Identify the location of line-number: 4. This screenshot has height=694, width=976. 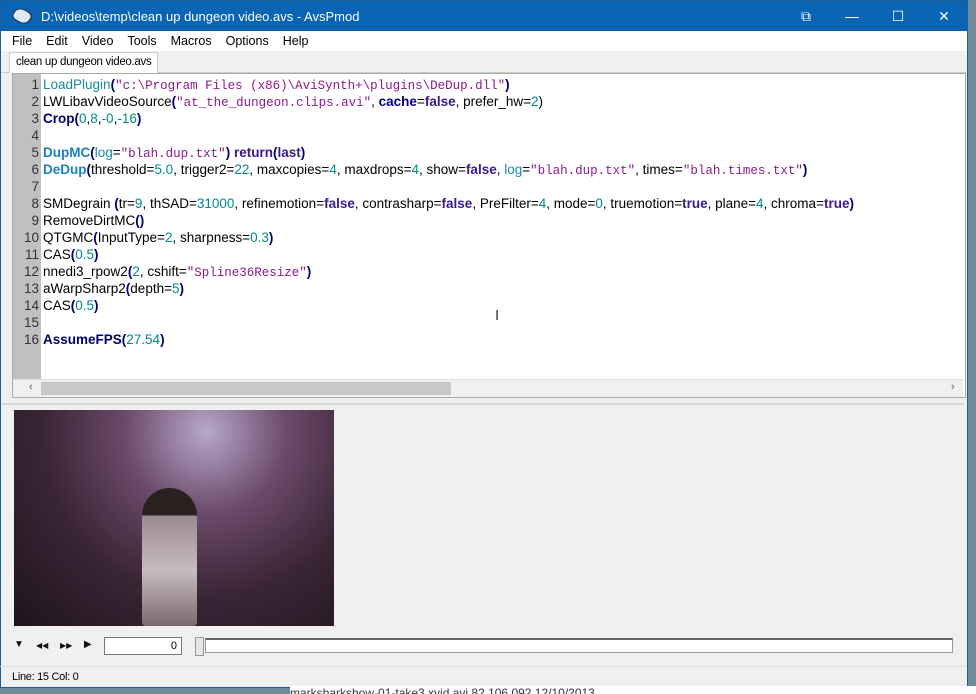
(35, 135).